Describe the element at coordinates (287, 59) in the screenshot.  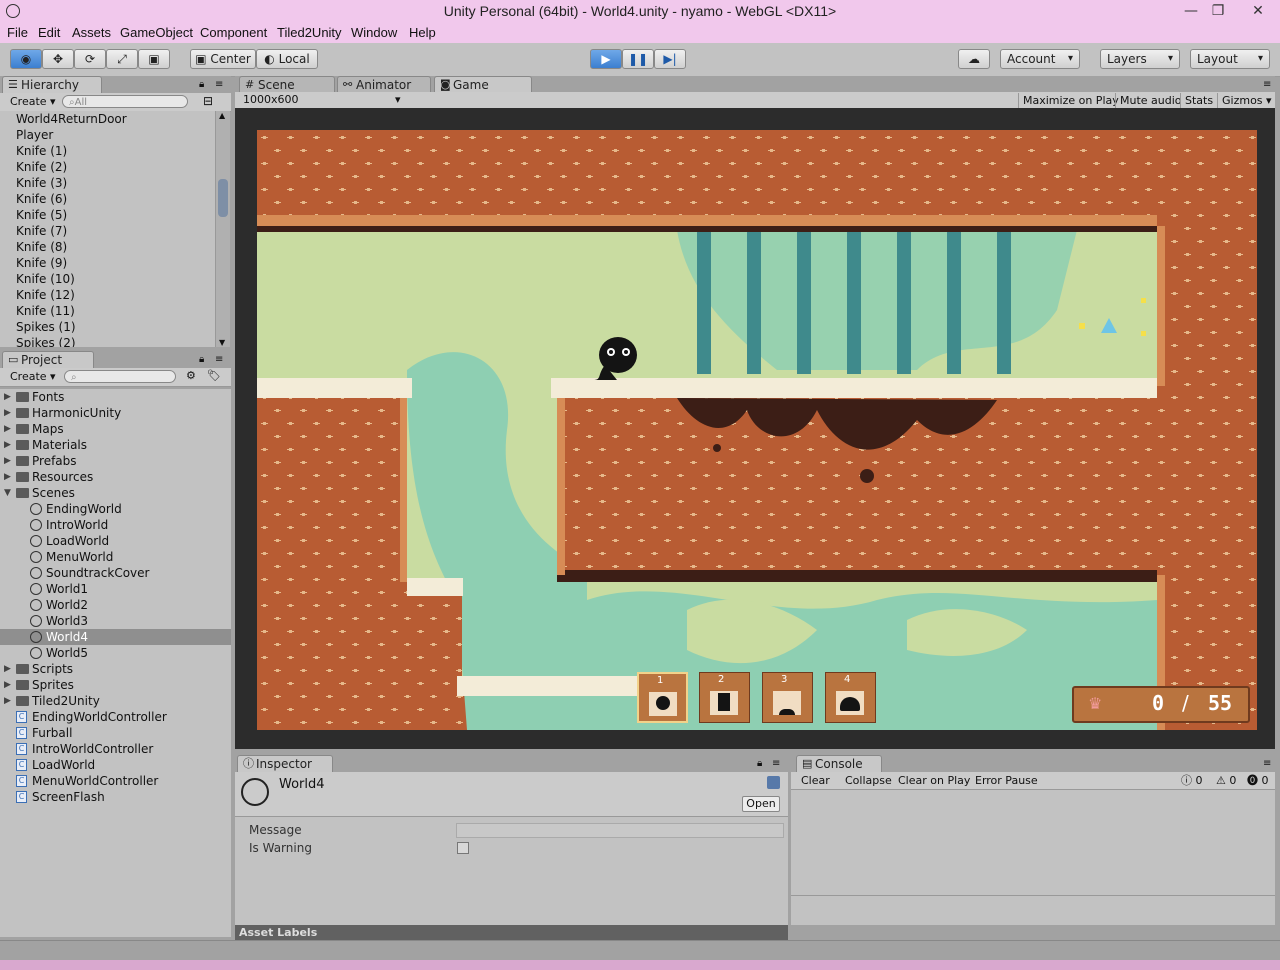
I see `pivot-local-button: ◐ Local` at that location.